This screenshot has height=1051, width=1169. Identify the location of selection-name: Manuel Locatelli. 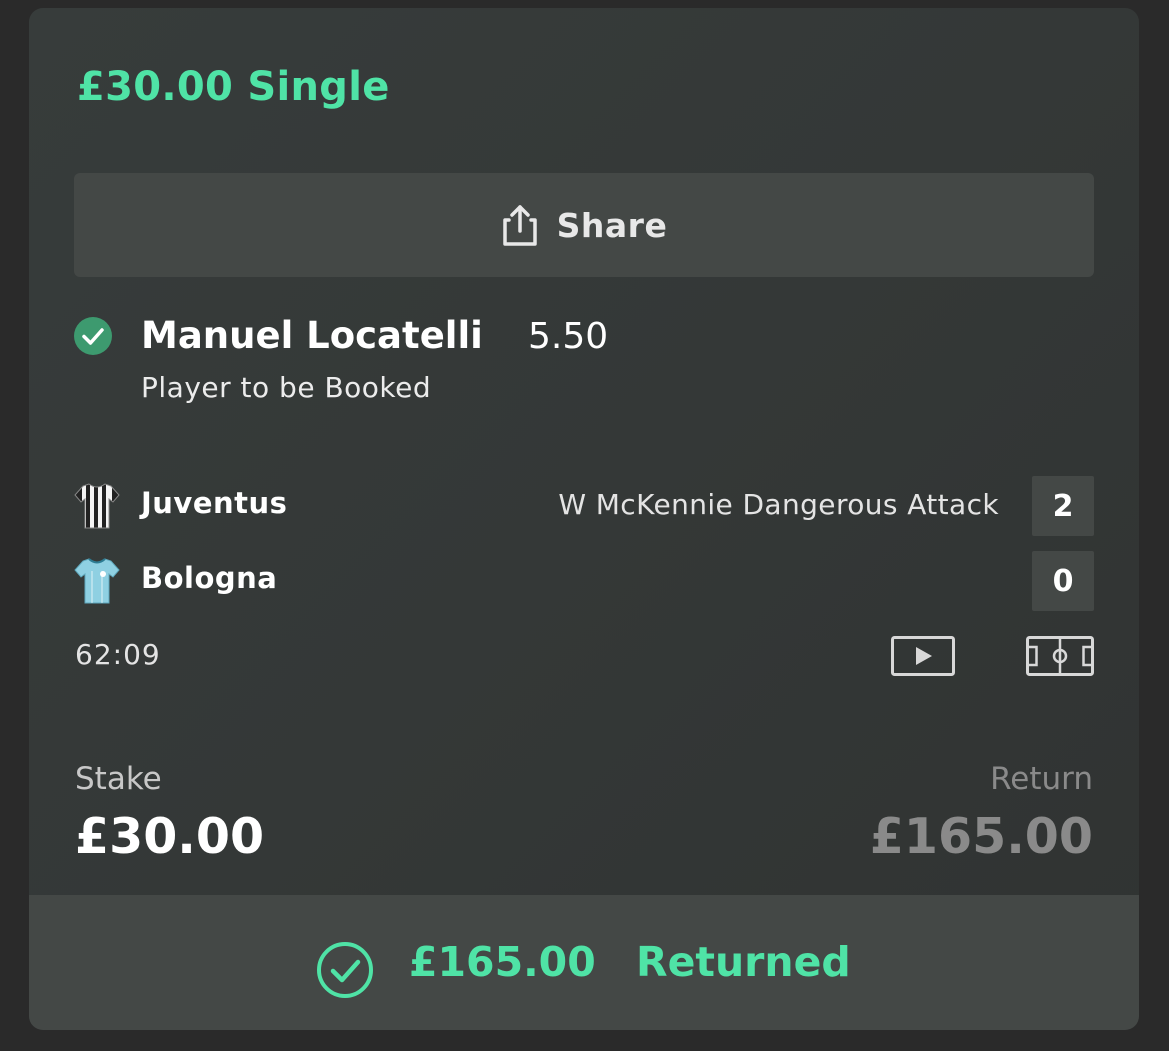
(312, 335).